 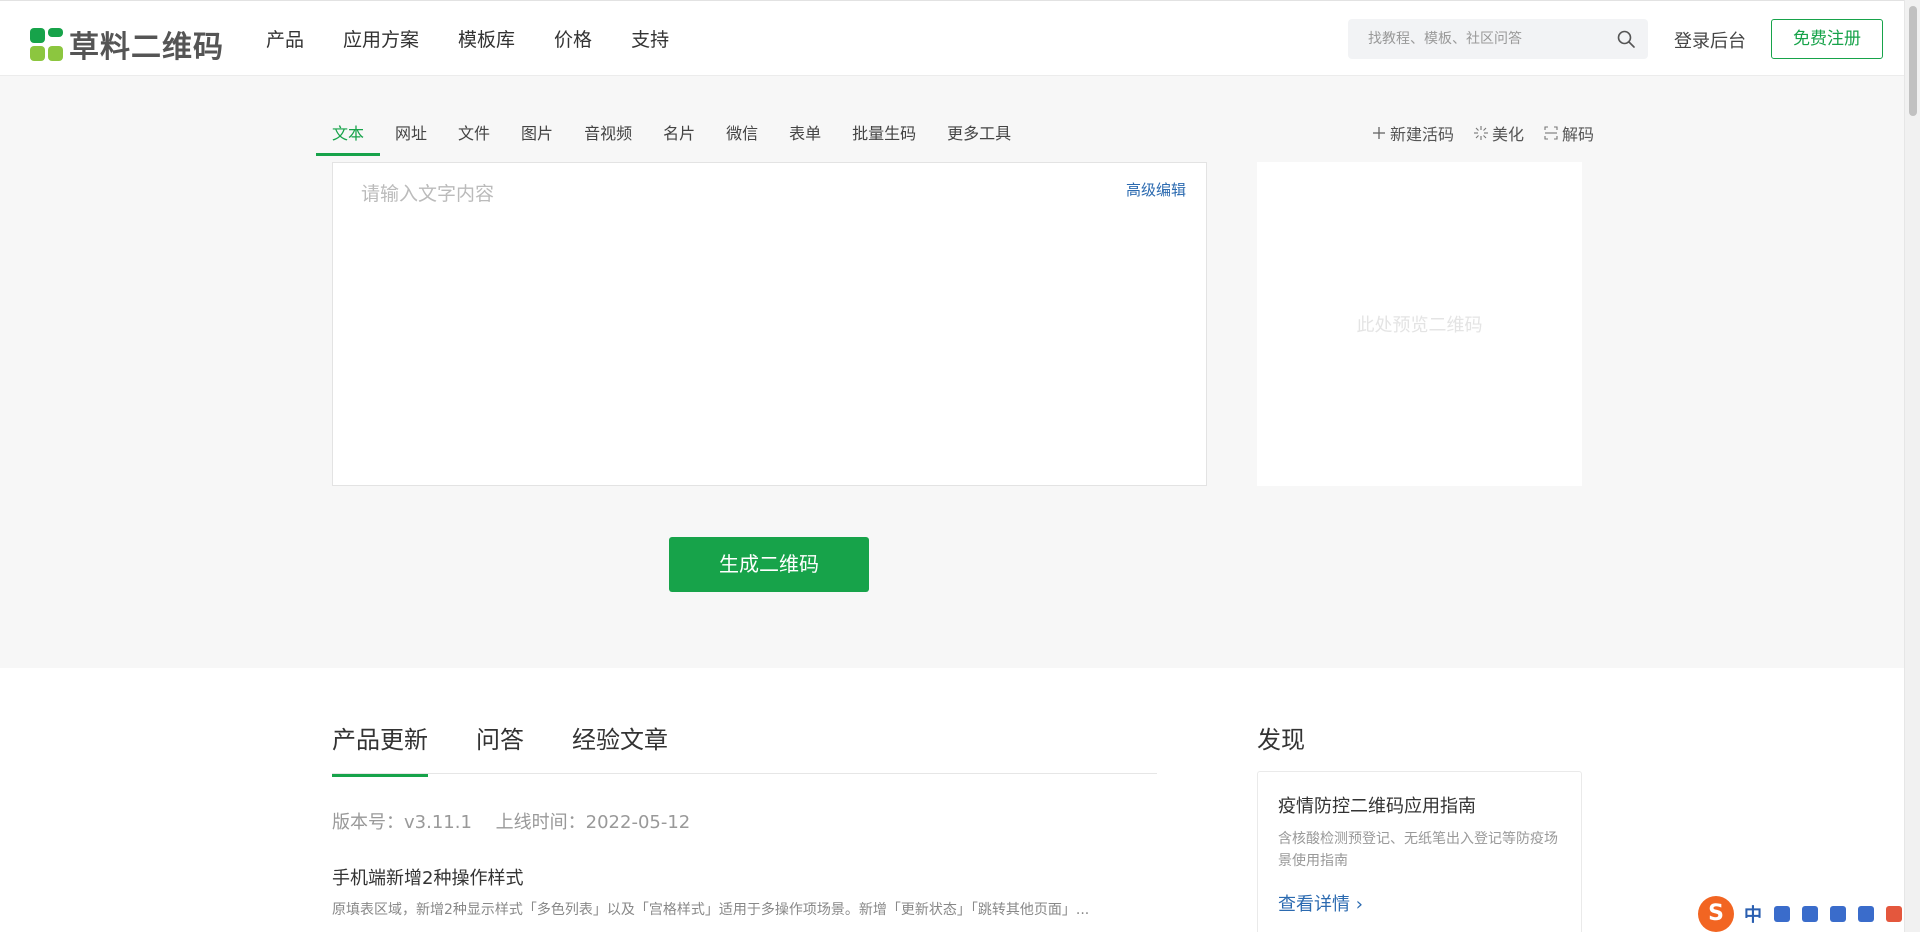 What do you see at coordinates (285, 38) in the screenshot?
I see `nav-item-products: 产品` at bounding box center [285, 38].